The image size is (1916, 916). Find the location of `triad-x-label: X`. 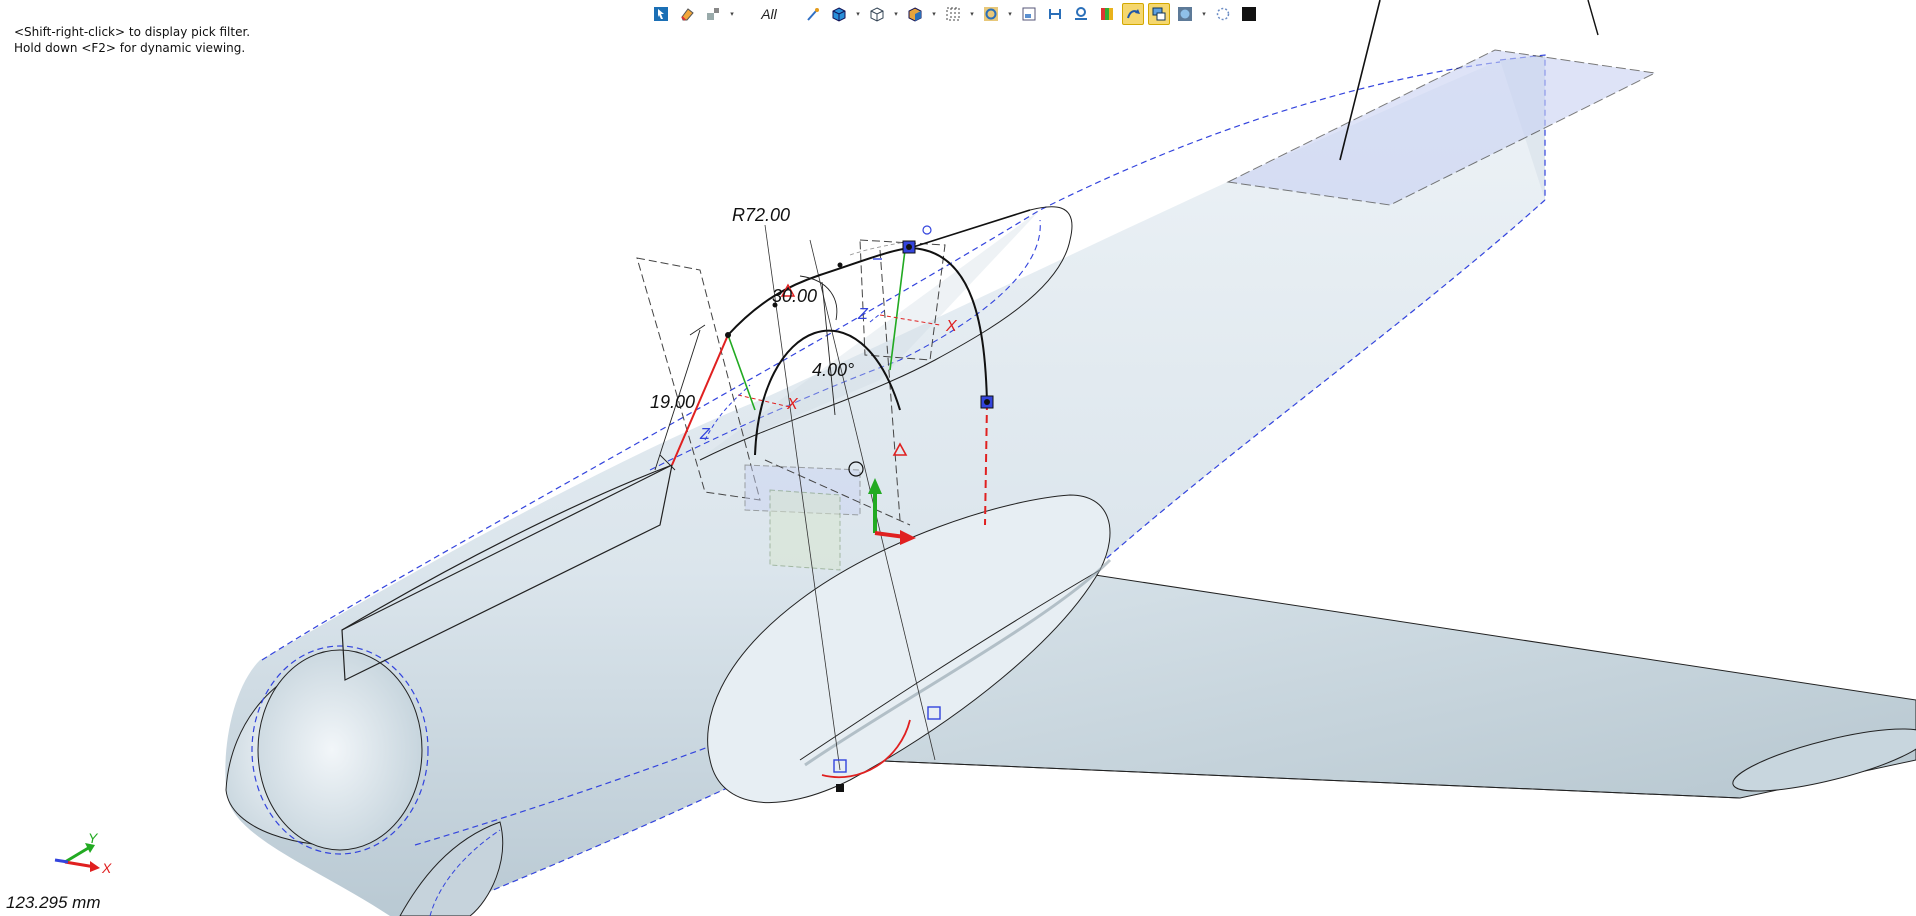

triad-x-label: X is located at coordinates (107, 868).